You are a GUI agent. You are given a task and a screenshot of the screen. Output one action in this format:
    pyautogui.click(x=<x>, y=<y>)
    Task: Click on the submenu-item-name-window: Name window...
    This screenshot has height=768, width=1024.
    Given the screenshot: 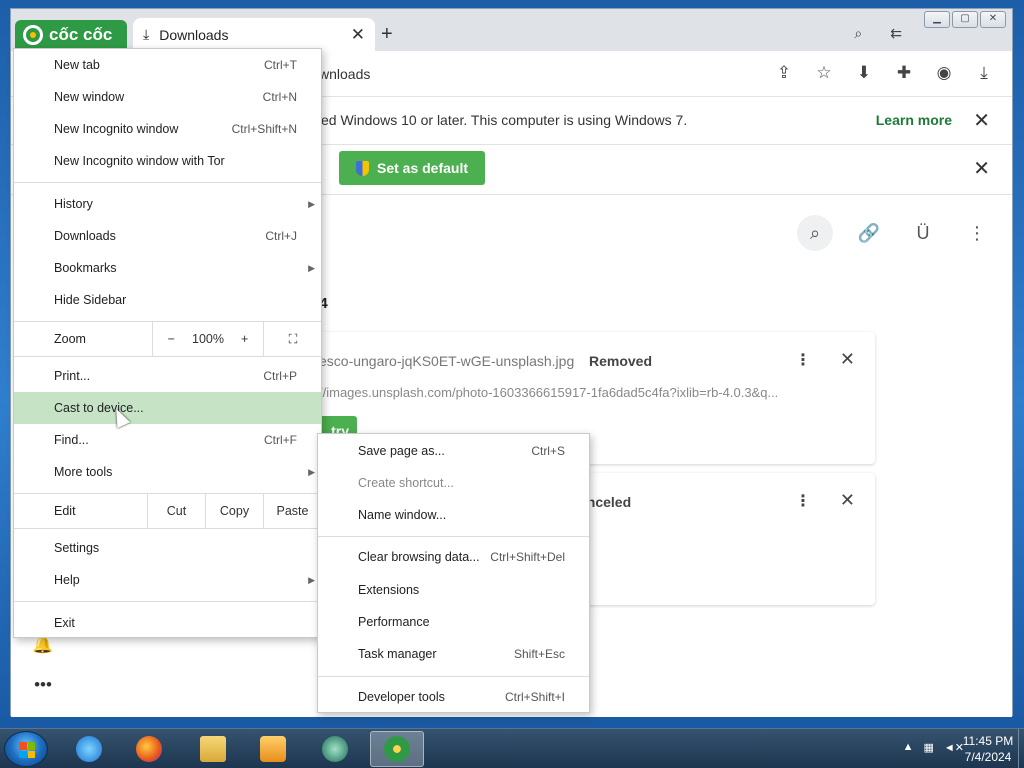 What is the action you would take?
    pyautogui.click(x=453, y=515)
    